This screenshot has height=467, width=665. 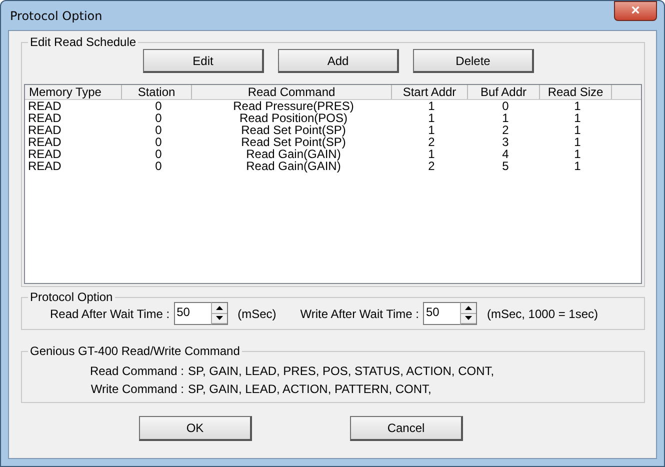 I want to click on group-title: Genious GT-400 Read/Write Command, so click(x=135, y=351).